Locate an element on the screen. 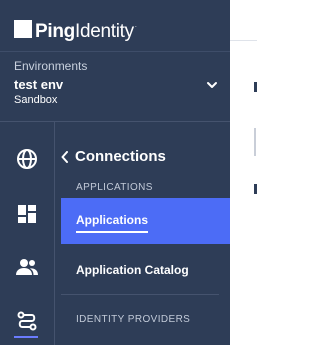 Image resolution: width=320 pixels, height=345 pixels. active-underline is located at coordinates (112, 232).